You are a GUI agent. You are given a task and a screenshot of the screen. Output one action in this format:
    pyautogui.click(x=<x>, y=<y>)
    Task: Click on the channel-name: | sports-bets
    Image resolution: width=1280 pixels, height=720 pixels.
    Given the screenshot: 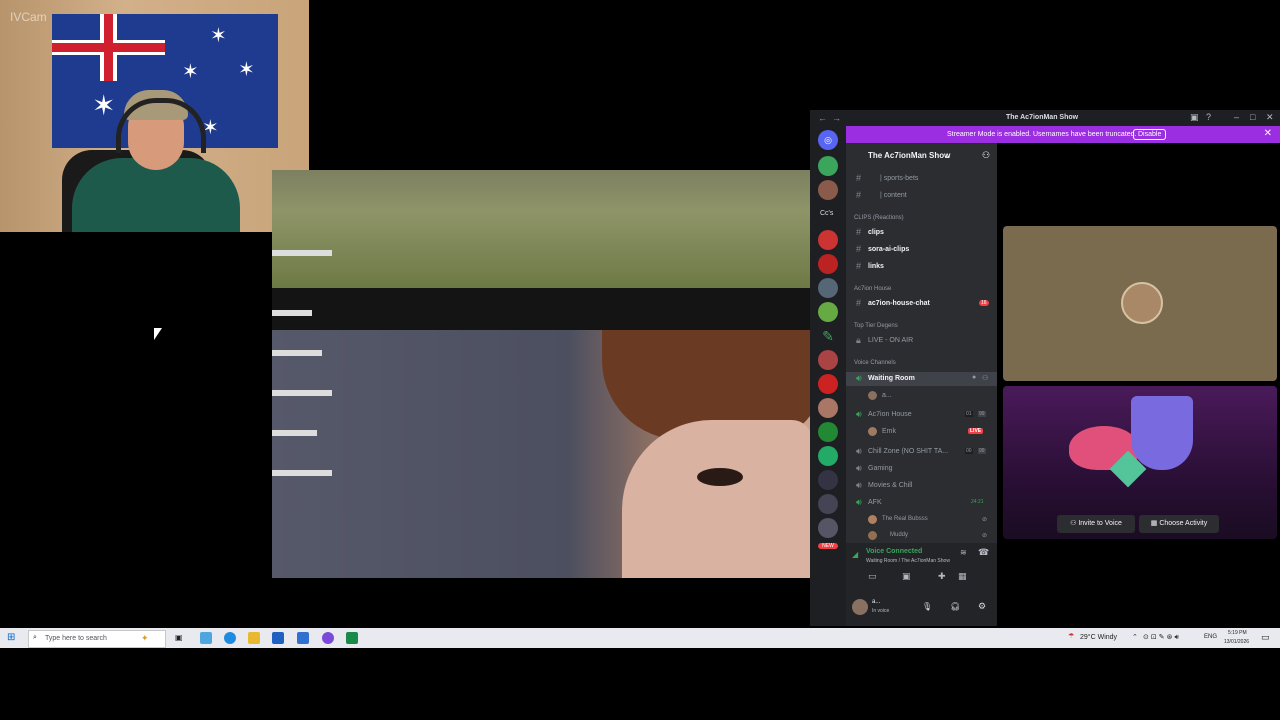 What is the action you would take?
    pyautogui.click(x=899, y=178)
    